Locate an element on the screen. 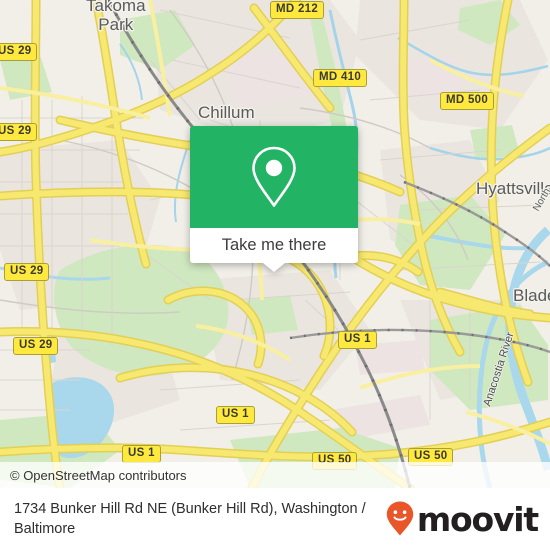  shield-us-1-3: US 1 is located at coordinates (141, 454).